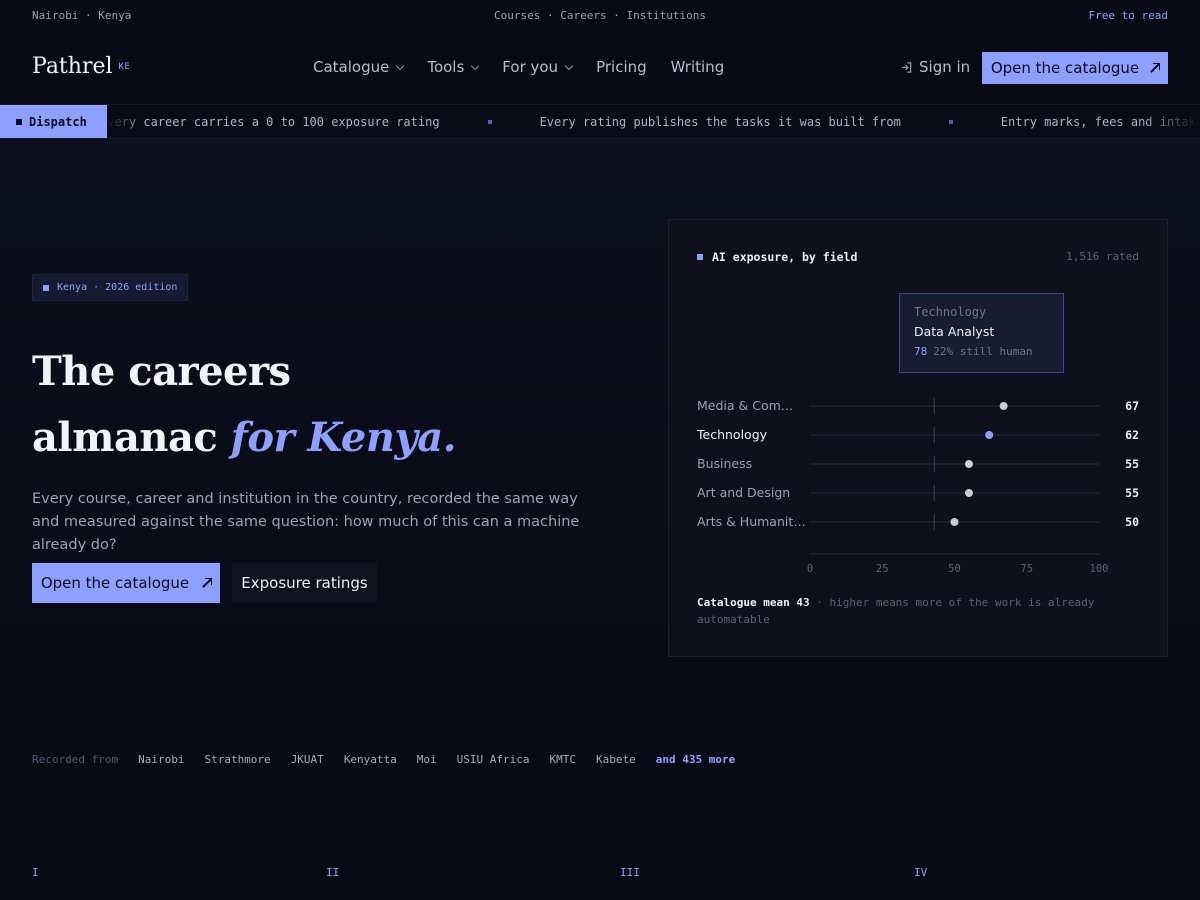 The image size is (1200, 900). What do you see at coordinates (743, 492) in the screenshot?
I see `category-label: Art and Design` at bounding box center [743, 492].